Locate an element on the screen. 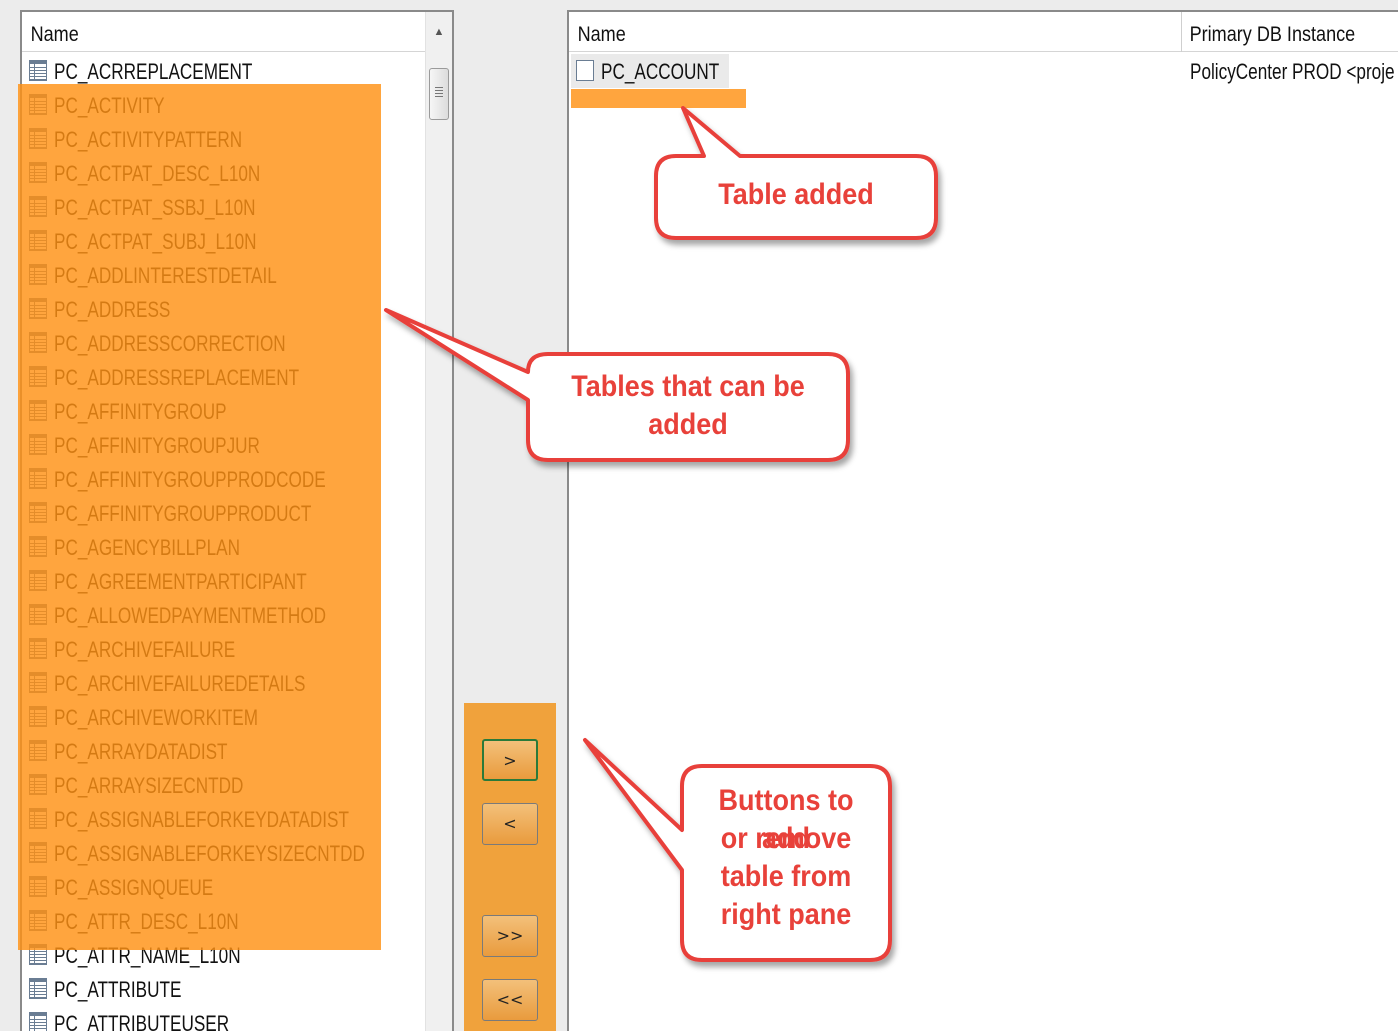  list-item: PC_ATTRIBUTE is located at coordinates (225, 989).